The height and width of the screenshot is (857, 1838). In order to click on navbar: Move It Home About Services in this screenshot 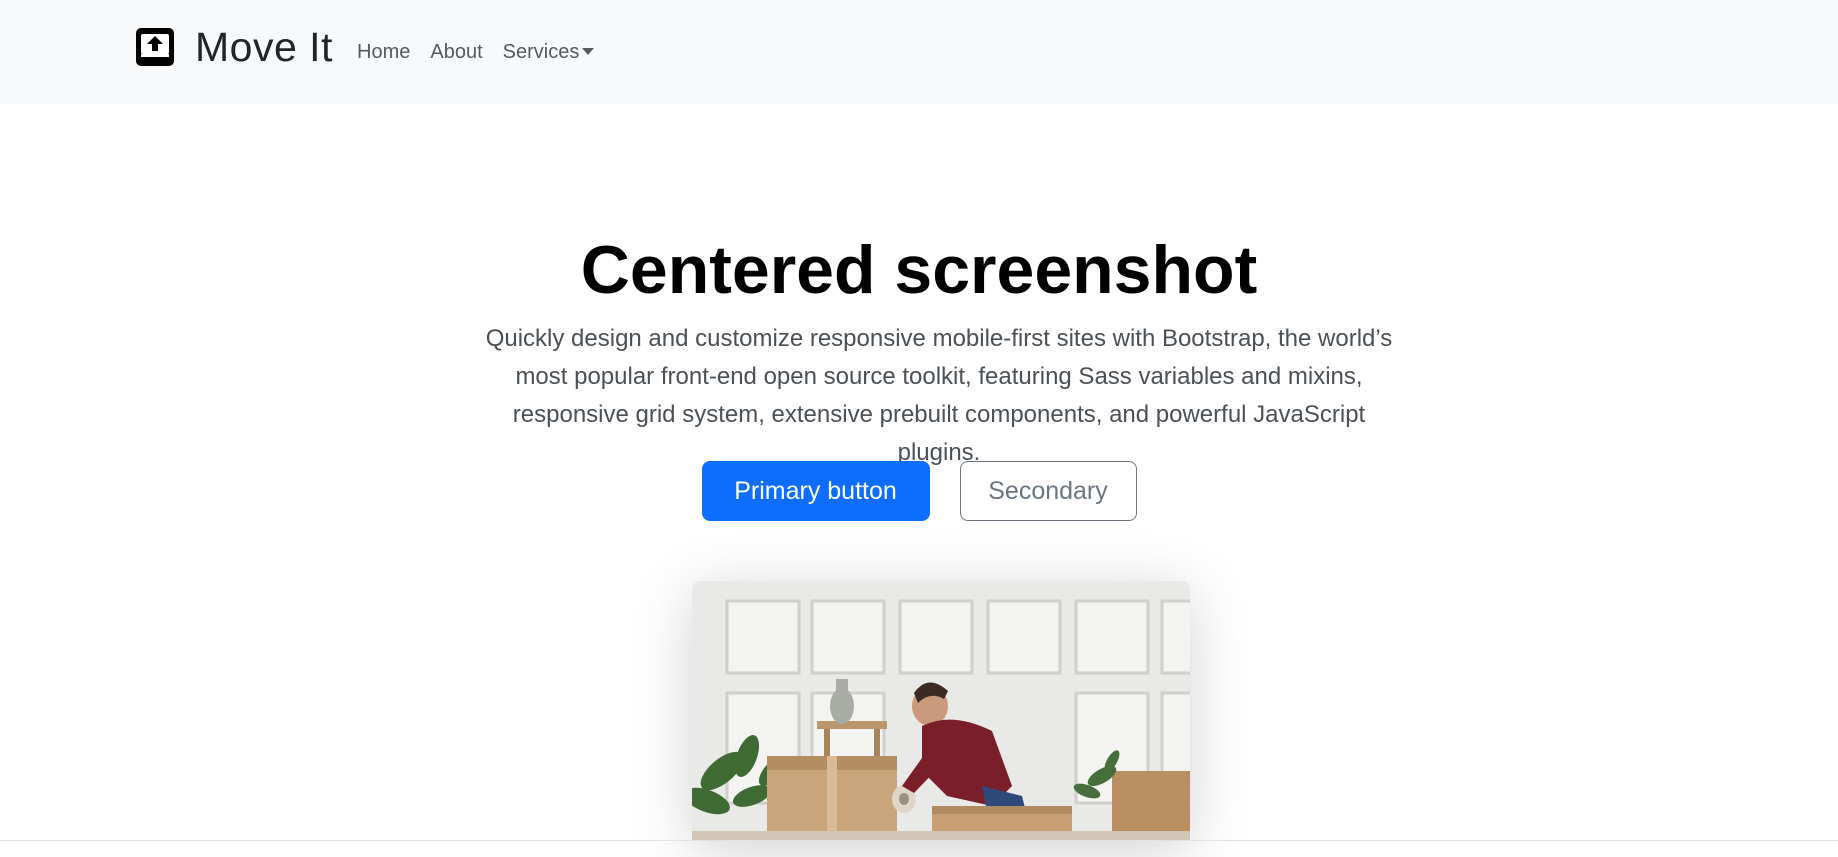, I will do `click(919, 52)`.